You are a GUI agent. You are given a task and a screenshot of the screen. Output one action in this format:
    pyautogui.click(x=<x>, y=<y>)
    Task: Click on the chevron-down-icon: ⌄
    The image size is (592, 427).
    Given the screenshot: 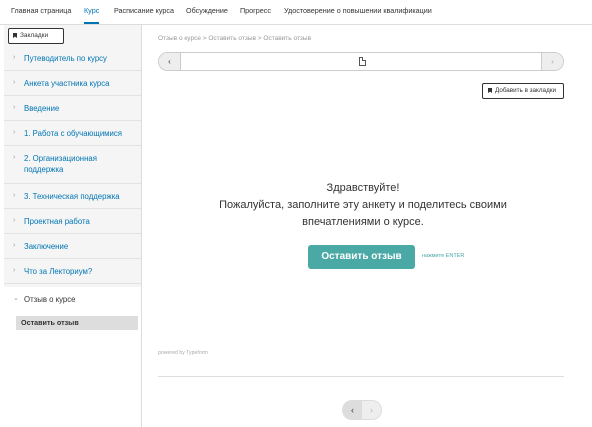 What is the action you would take?
    pyautogui.click(x=16, y=298)
    